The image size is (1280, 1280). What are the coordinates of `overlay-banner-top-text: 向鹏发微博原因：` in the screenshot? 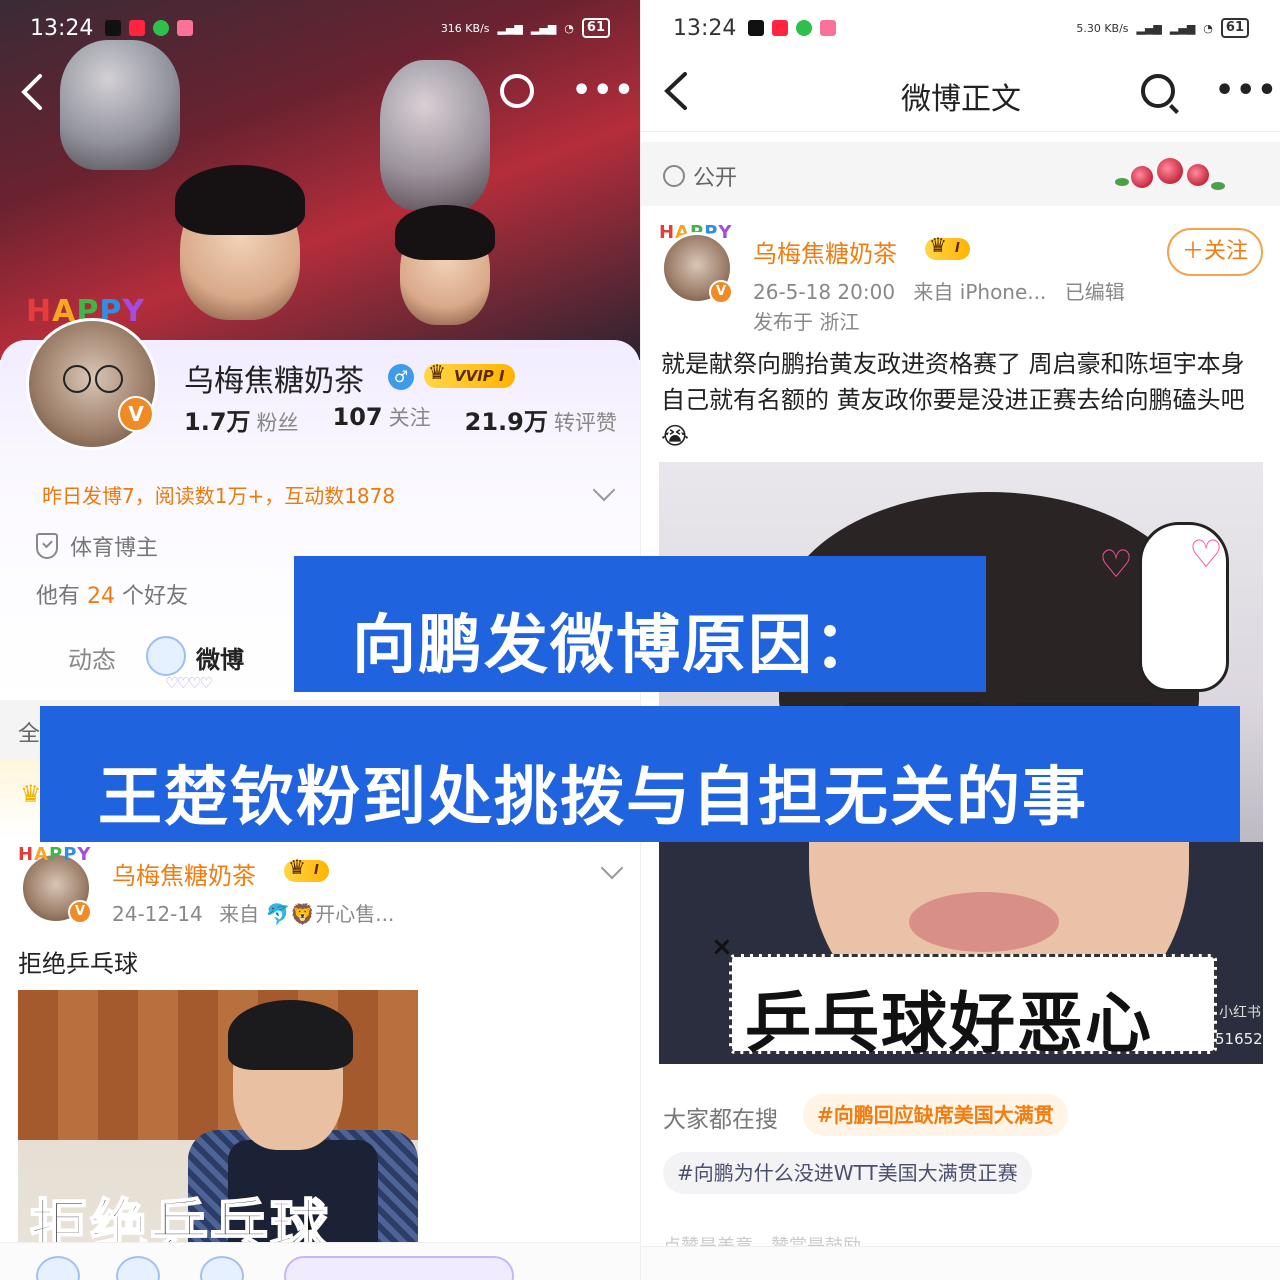 It's located at (616, 646).